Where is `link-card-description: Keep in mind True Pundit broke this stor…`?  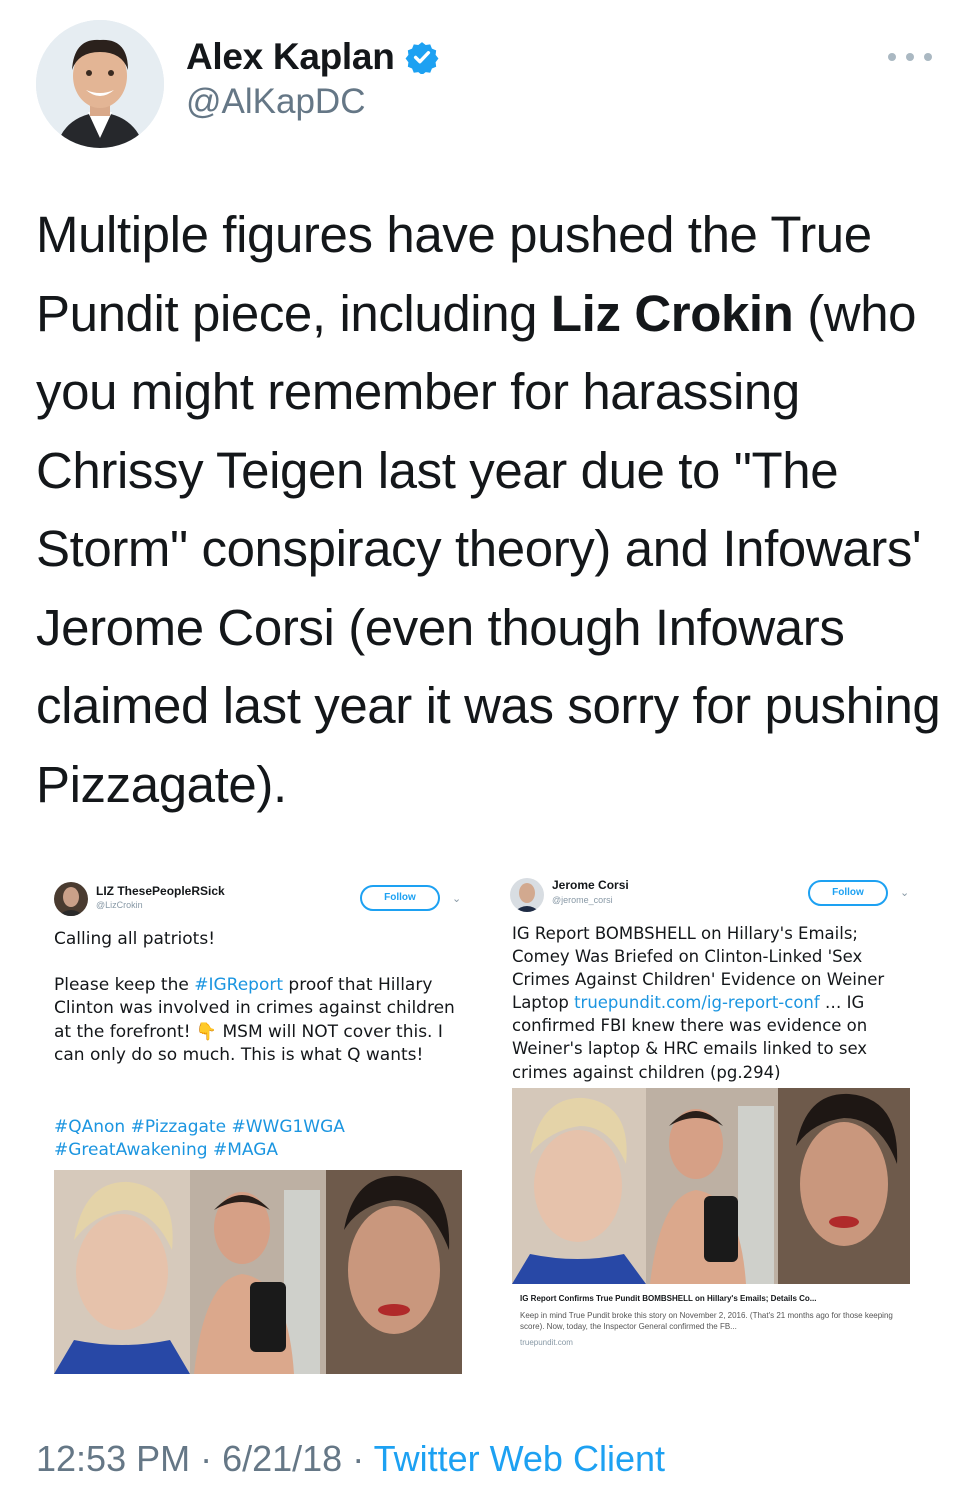 link-card-description: Keep in mind True Pundit broke this stor… is located at coordinates (706, 1321).